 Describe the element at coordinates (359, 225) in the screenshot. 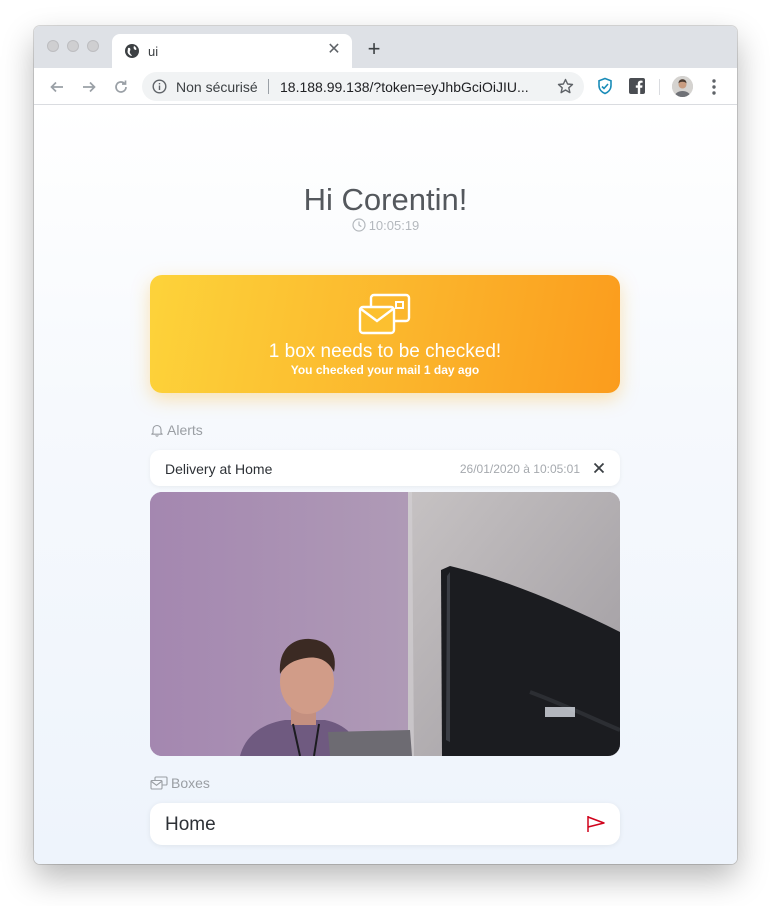

I see `clock-icon` at that location.